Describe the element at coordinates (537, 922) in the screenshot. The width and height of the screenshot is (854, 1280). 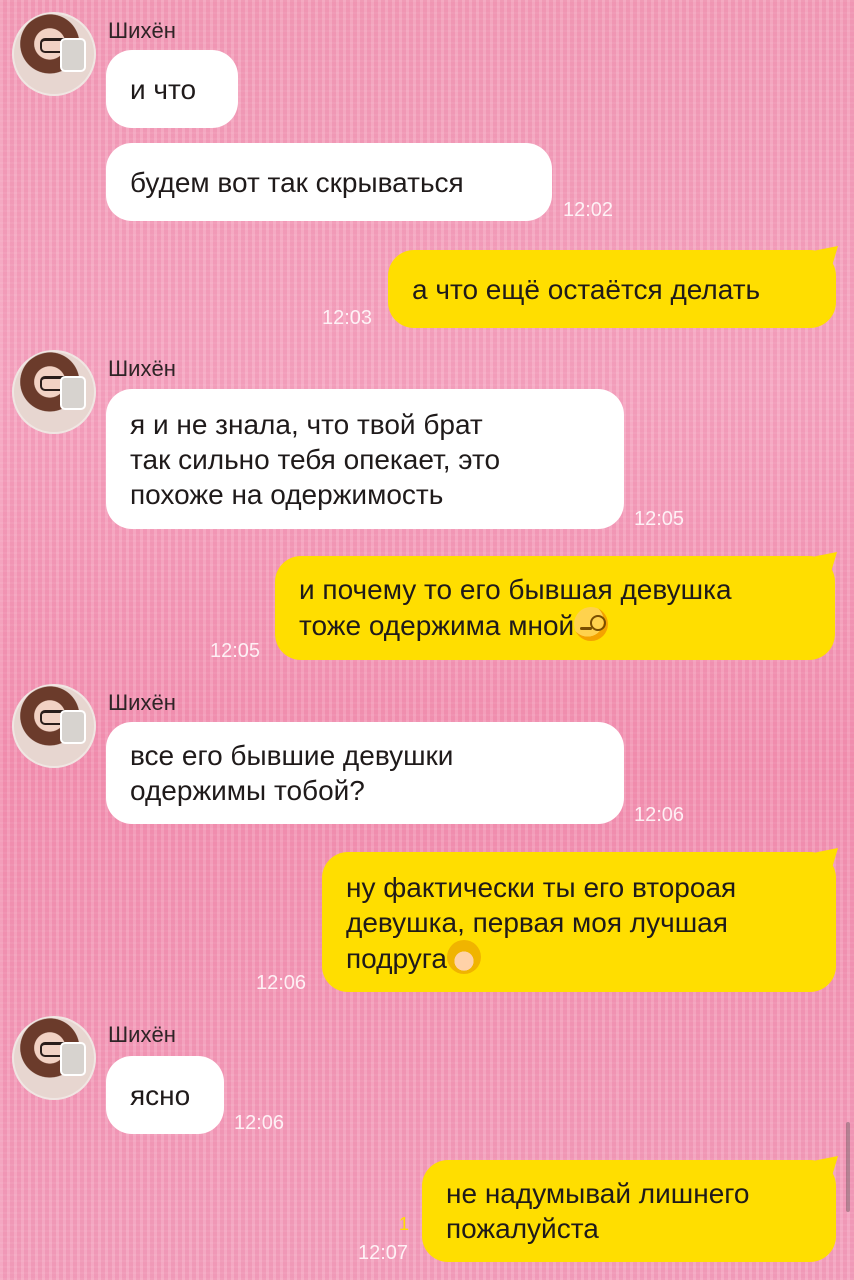
I see `message-line: девушка, первая моя лучшая` at that location.